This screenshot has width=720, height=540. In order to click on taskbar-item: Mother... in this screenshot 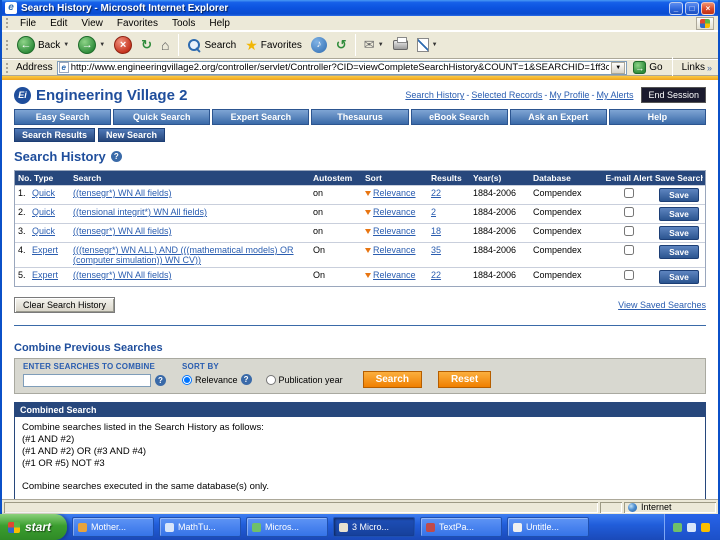, I will do `click(113, 527)`.